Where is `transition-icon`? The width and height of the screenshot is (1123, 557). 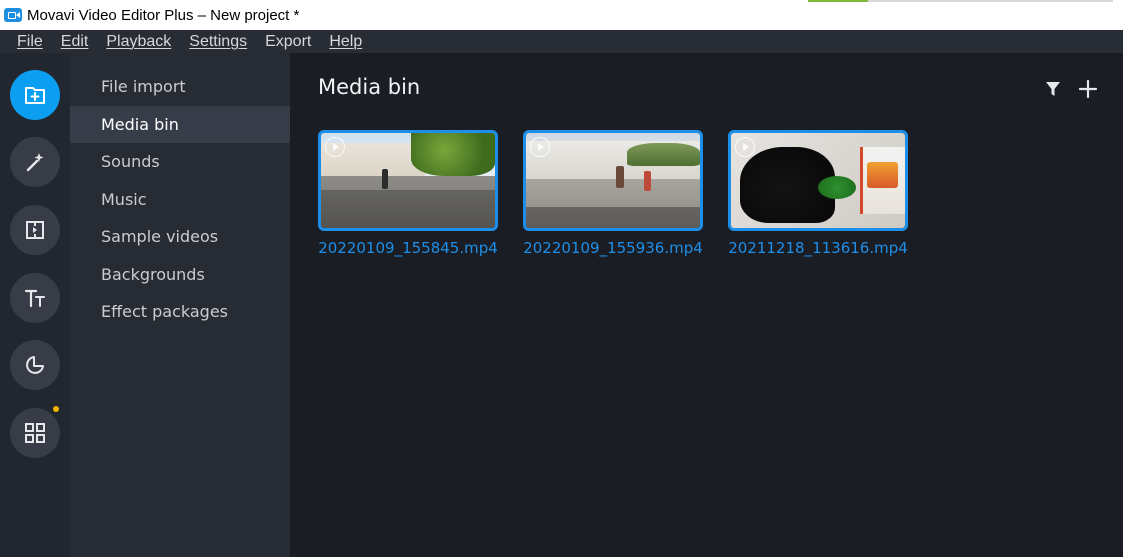 transition-icon is located at coordinates (35, 230).